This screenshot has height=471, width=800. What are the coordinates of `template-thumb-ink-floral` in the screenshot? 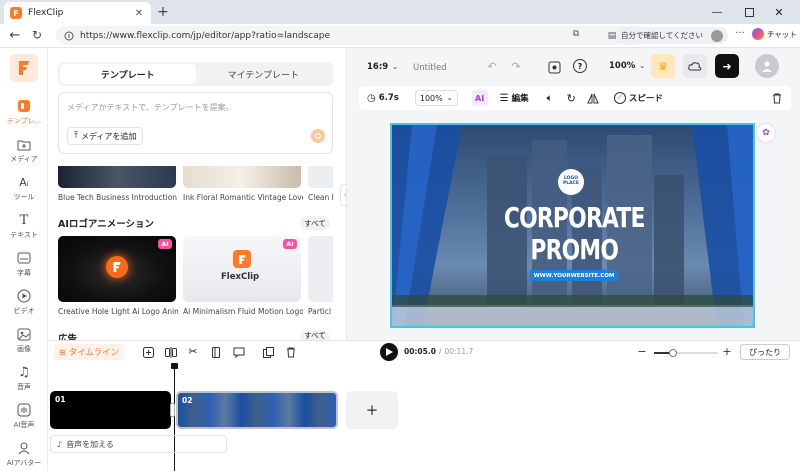 It's located at (242, 177).